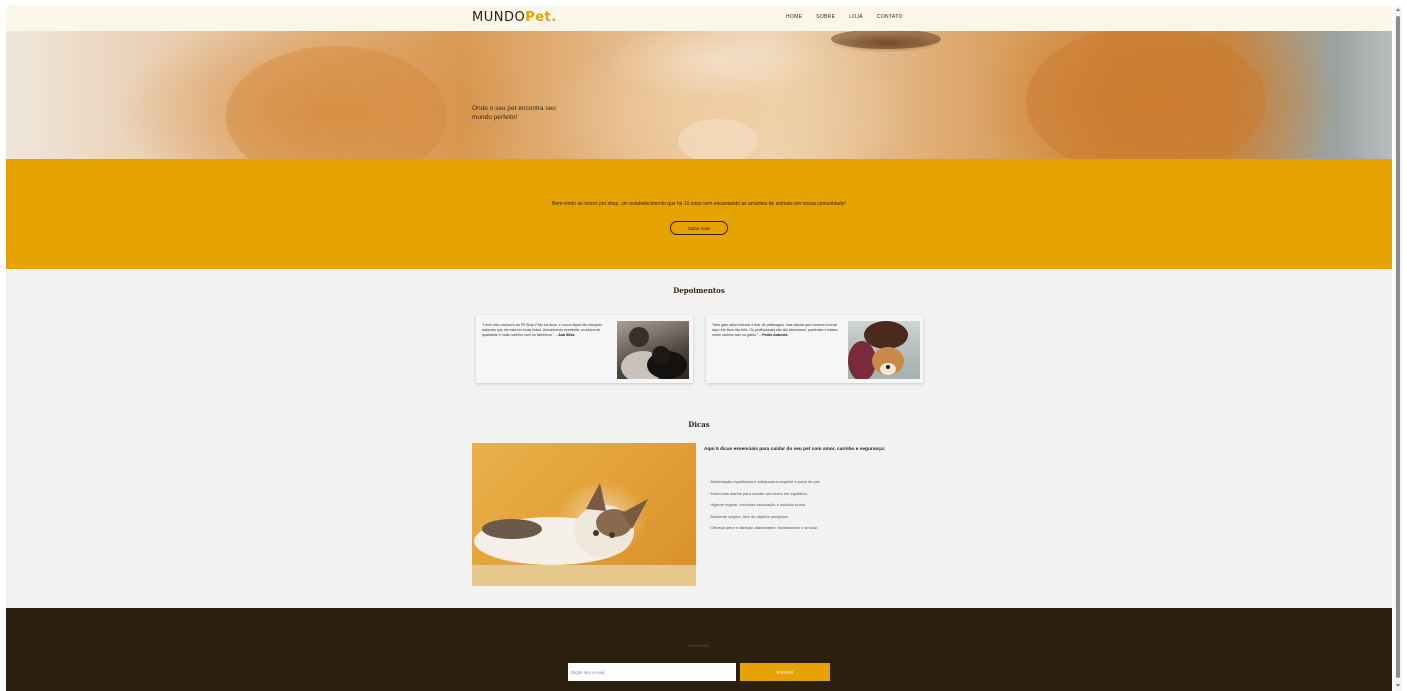 This screenshot has width=1407, height=691. What do you see at coordinates (890, 17) in the screenshot?
I see `nav-contato: CONTATO` at bounding box center [890, 17].